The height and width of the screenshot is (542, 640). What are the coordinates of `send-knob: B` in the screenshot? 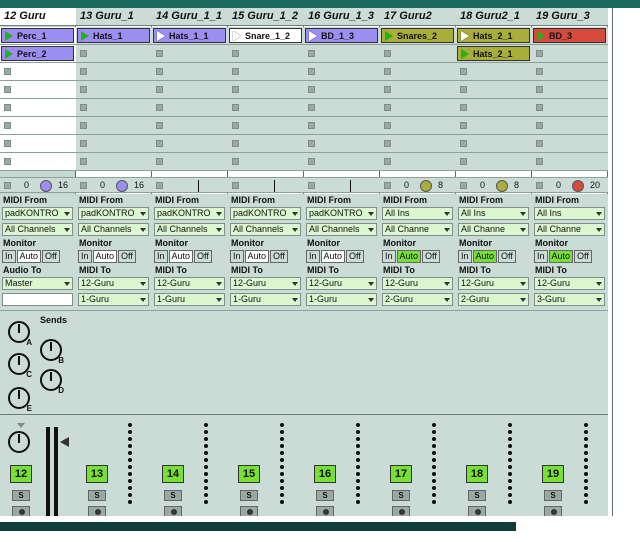 It's located at (52, 352).